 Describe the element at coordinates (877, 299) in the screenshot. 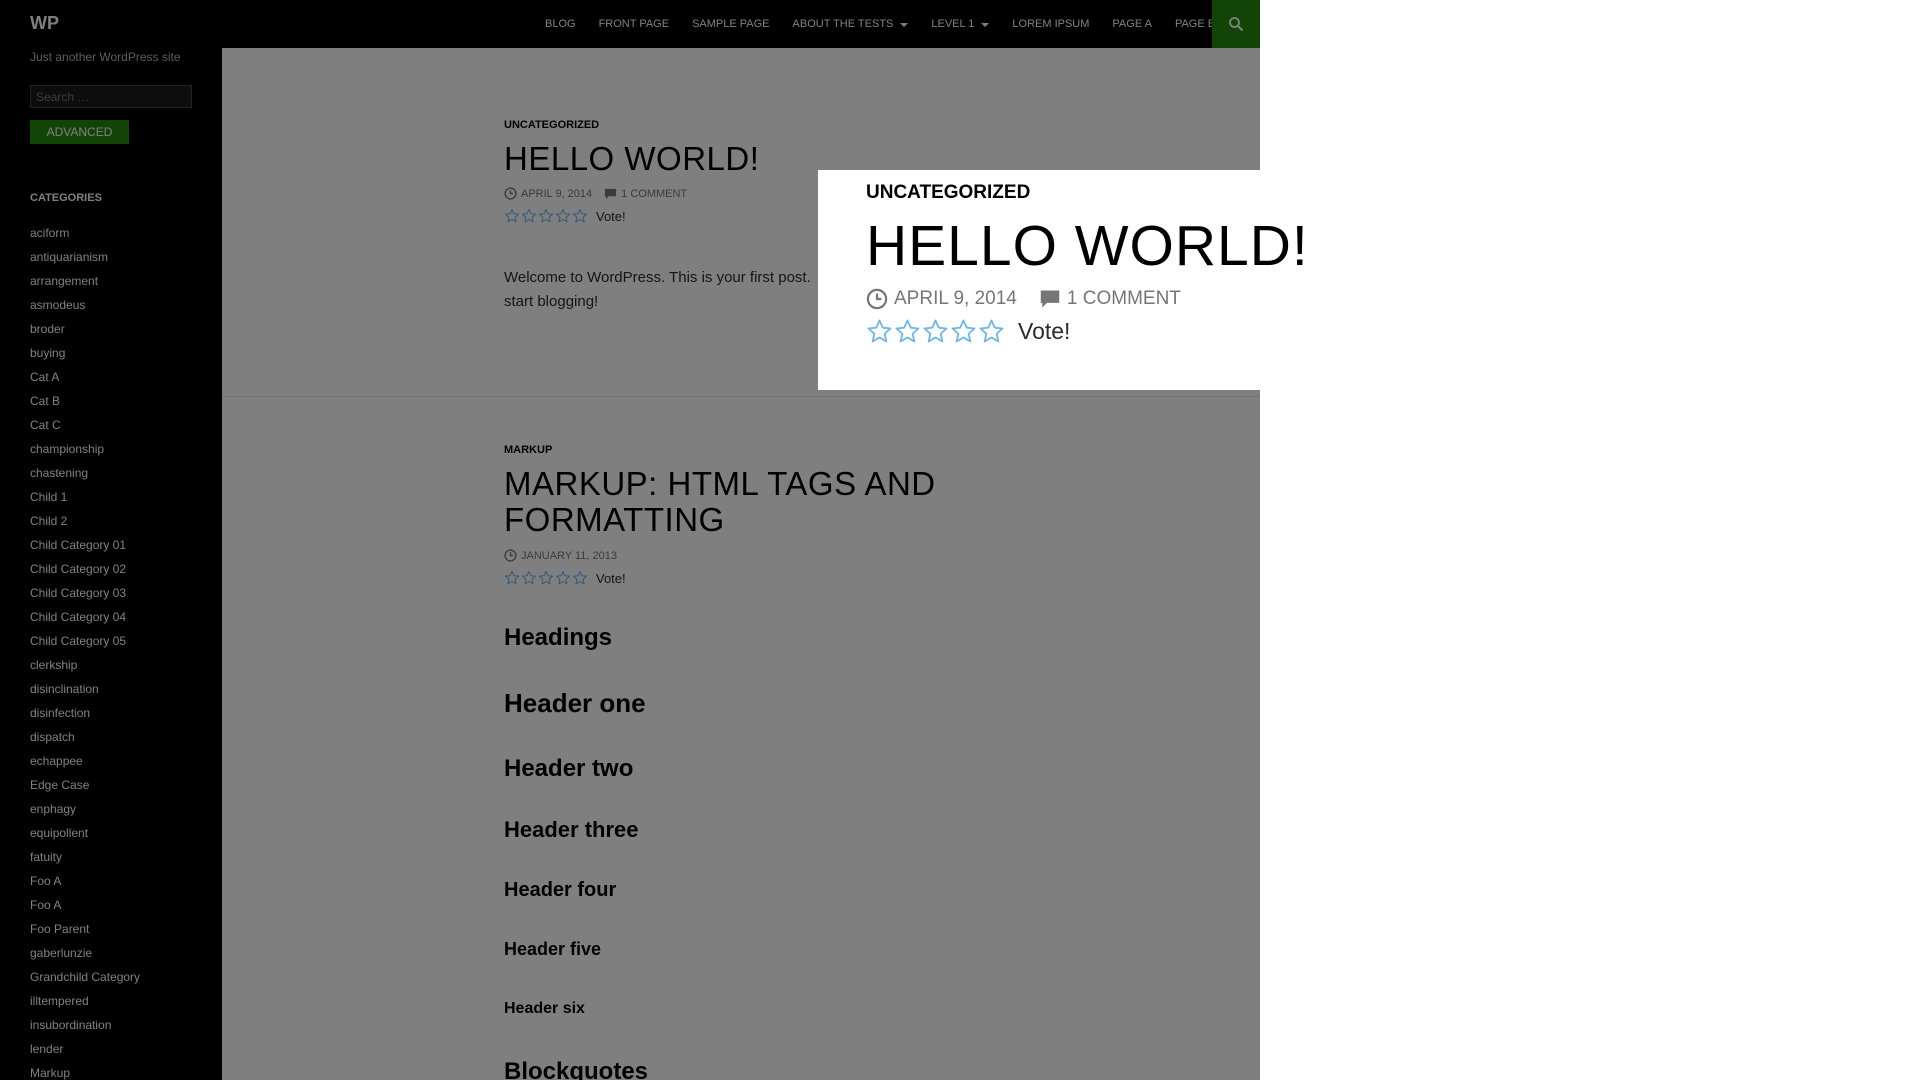

I see `clock-icon` at that location.